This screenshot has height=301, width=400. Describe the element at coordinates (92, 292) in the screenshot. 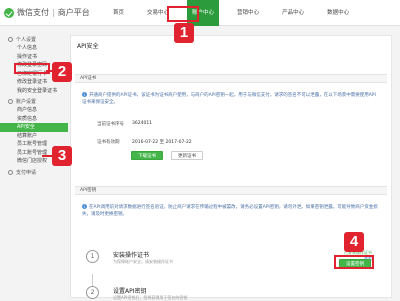

I see `step-number: 2` at that location.